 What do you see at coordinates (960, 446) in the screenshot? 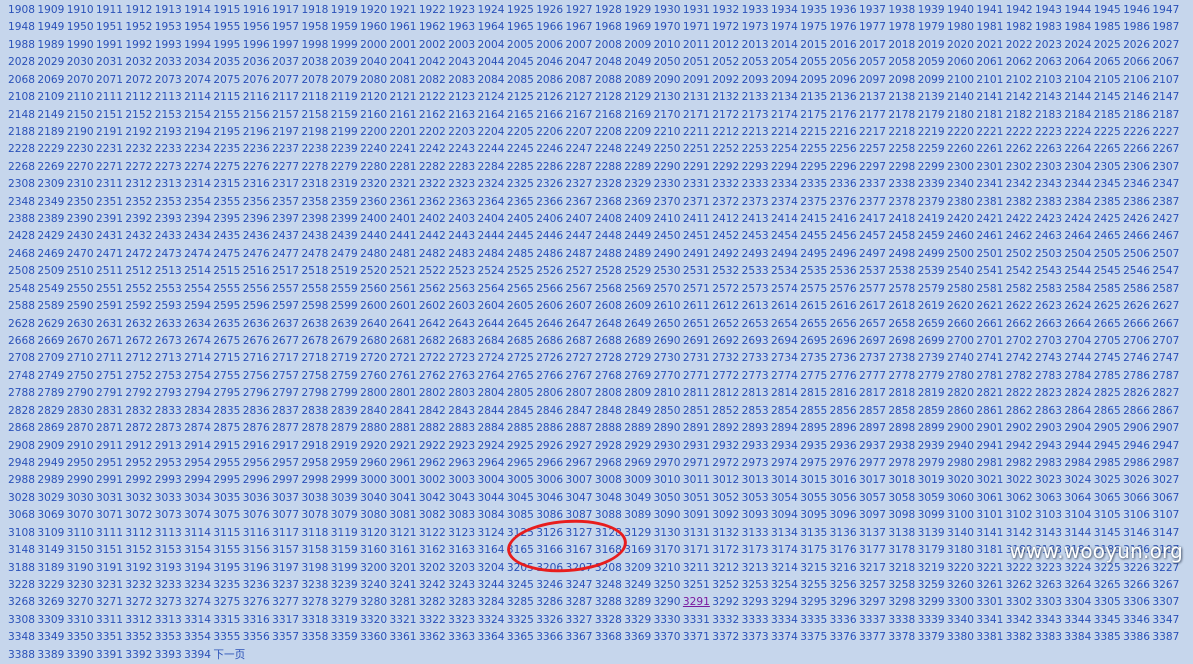
I see `page-link-2940: 2940` at bounding box center [960, 446].